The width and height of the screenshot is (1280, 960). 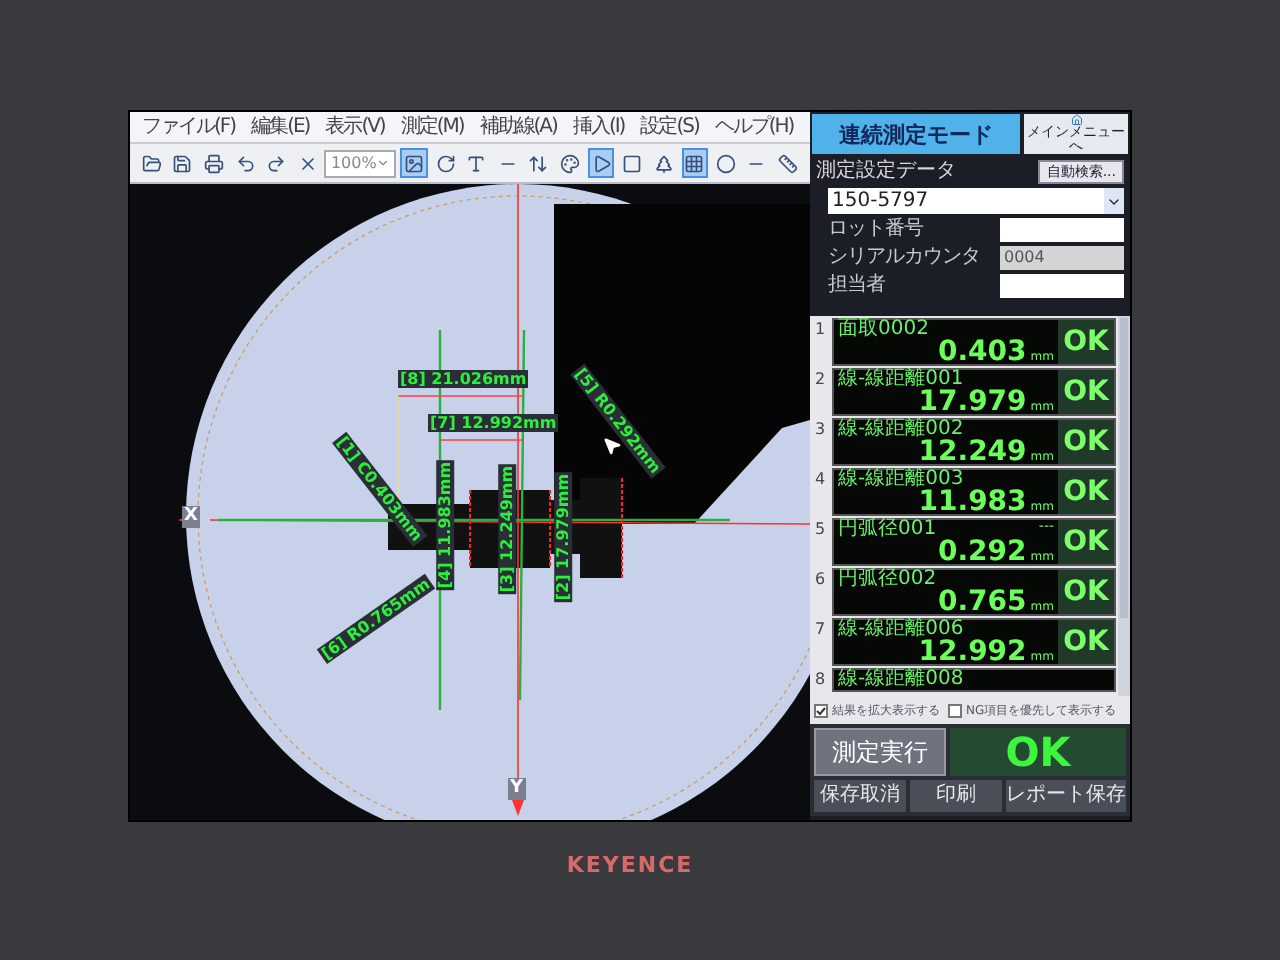 What do you see at coordinates (191, 517) in the screenshot?
I see `x-axis-label: X` at bounding box center [191, 517].